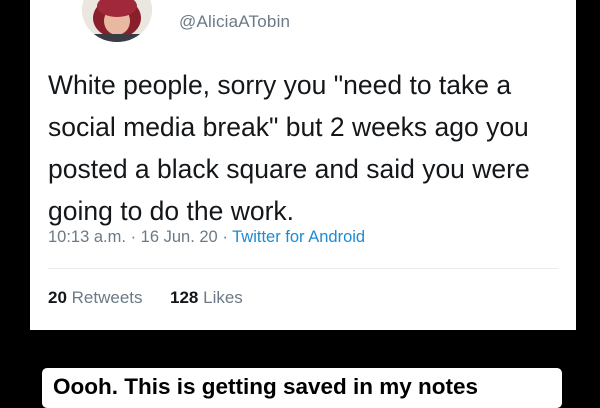 This screenshot has width=600, height=408. What do you see at coordinates (298, 237) in the screenshot?
I see `tweet-source-link: Twitter for Android` at bounding box center [298, 237].